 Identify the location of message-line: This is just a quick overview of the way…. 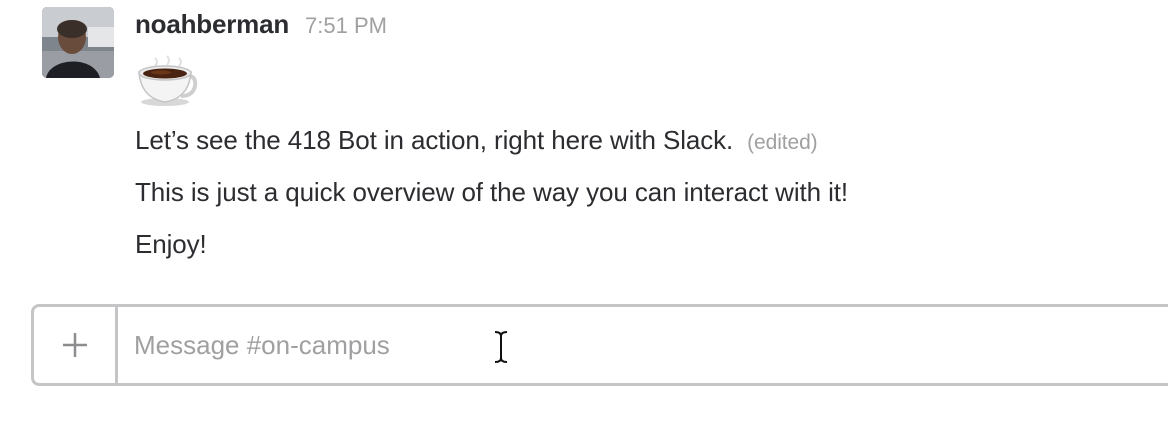
(491, 192).